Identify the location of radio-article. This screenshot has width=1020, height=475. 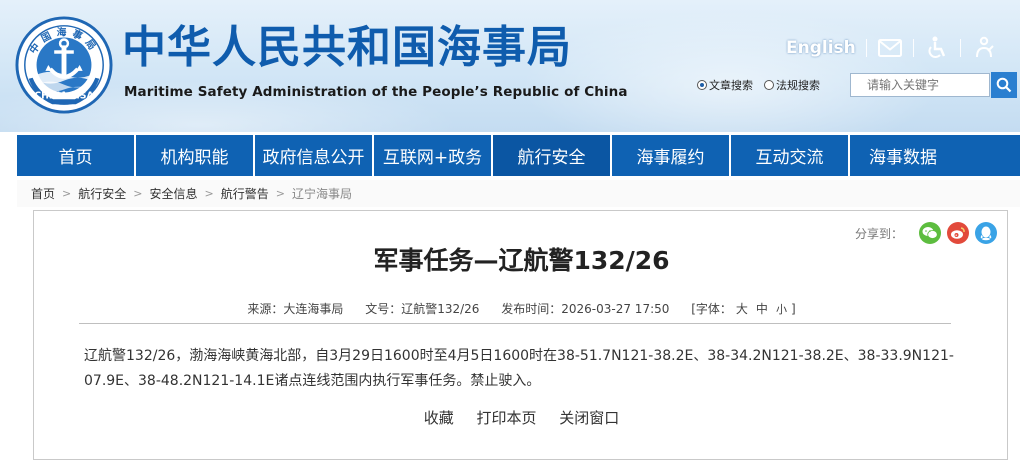
(702, 85).